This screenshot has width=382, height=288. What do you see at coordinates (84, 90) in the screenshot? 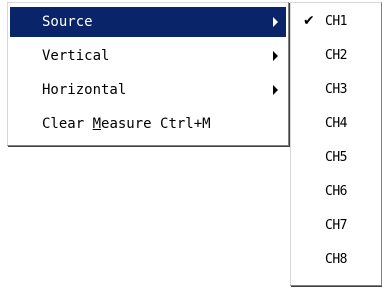
I see `menu-item-label: Horizontal` at bounding box center [84, 90].